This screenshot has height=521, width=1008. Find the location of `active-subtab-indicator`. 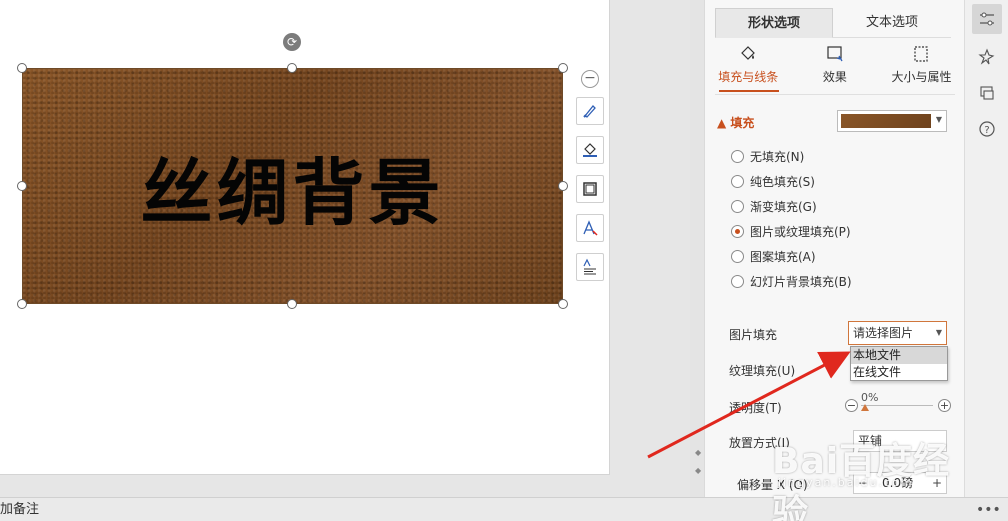

active-subtab-indicator is located at coordinates (749, 91).